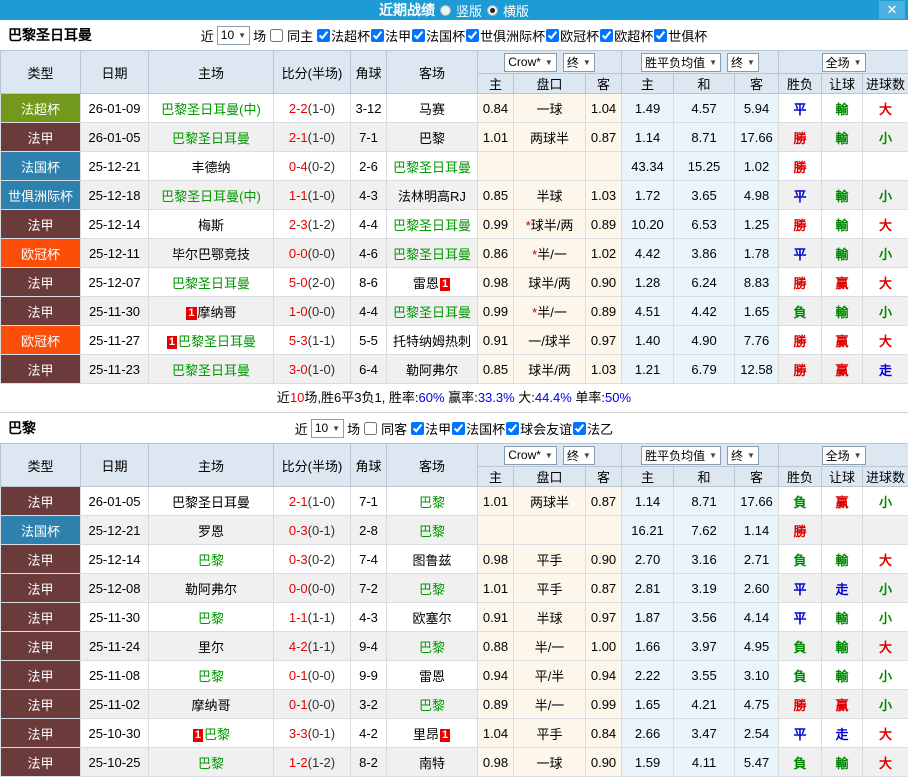 The width and height of the screenshot is (908, 777). Describe the element at coordinates (312, 646) in the screenshot. I see `score-cell: 4-2(1-1)` at that location.